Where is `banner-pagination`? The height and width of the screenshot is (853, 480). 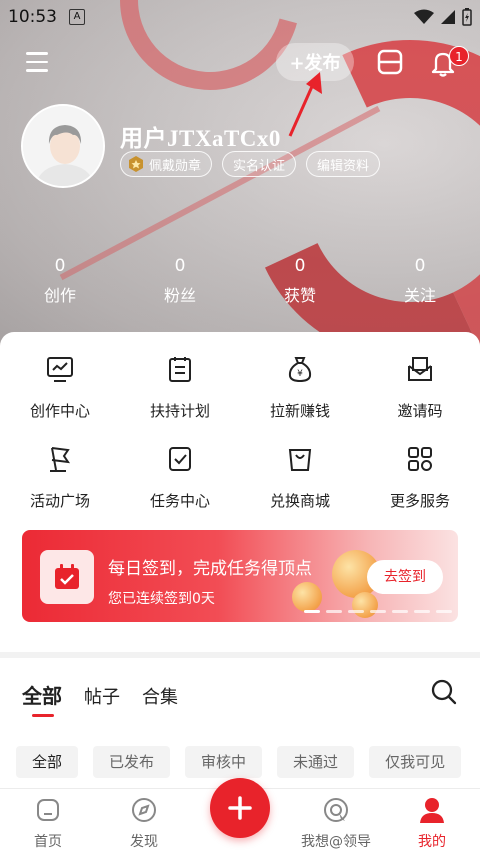 banner-pagination is located at coordinates (381, 611).